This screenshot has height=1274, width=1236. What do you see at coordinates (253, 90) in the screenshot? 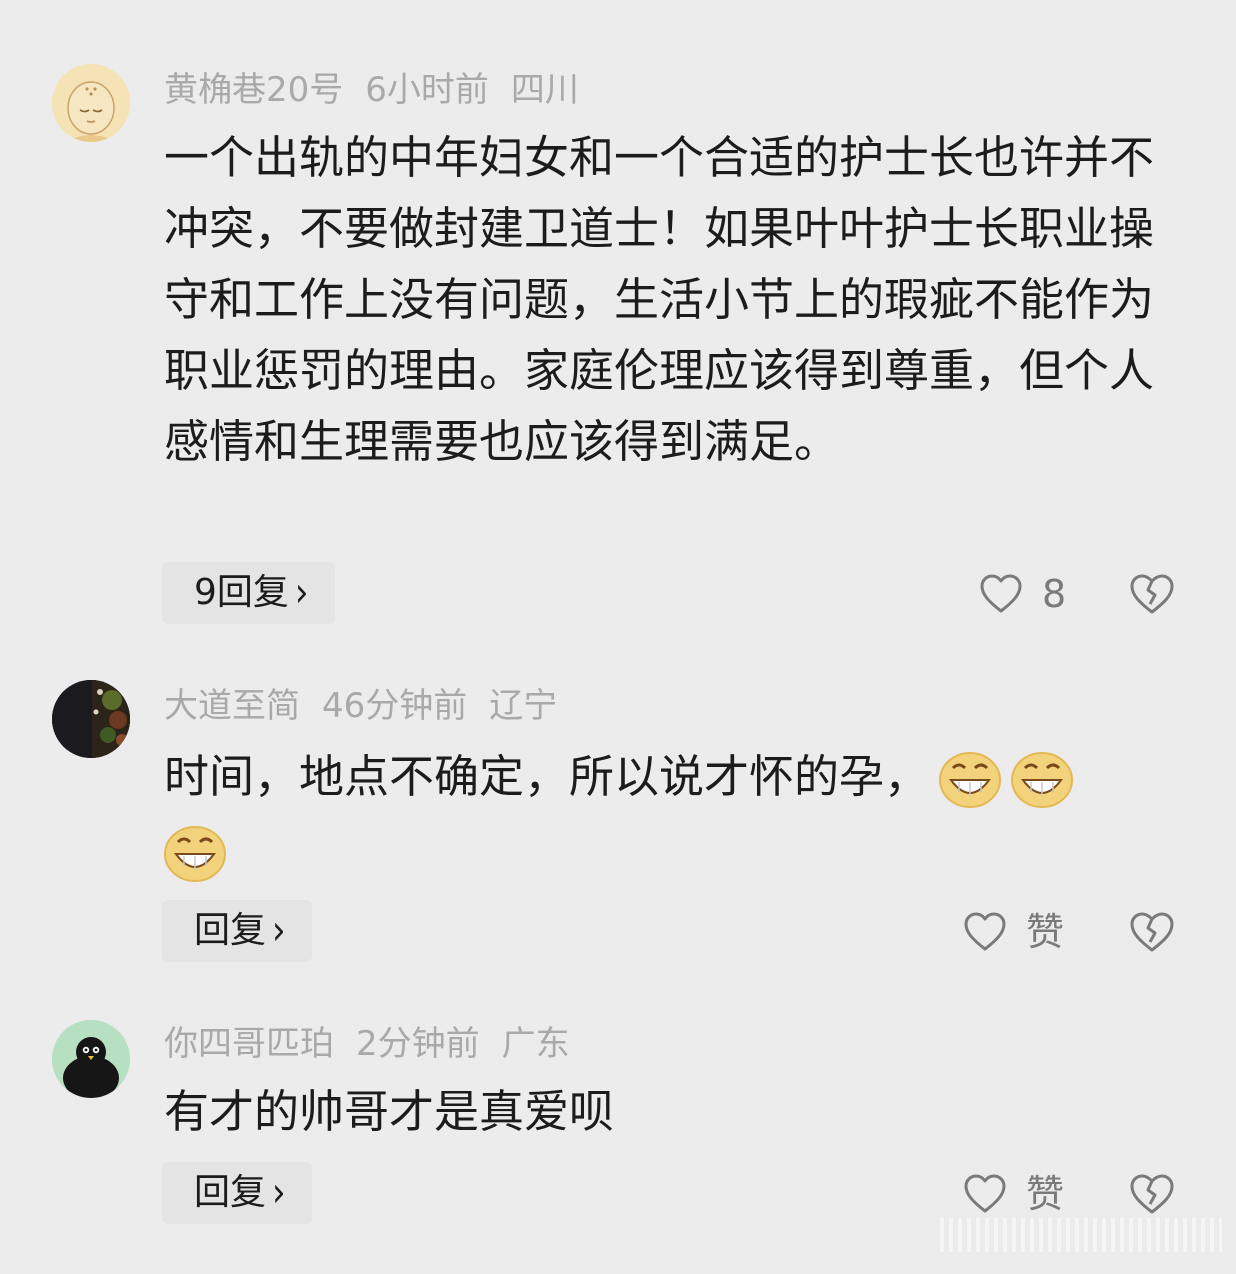
I see `username: 黄桷巷20号` at bounding box center [253, 90].